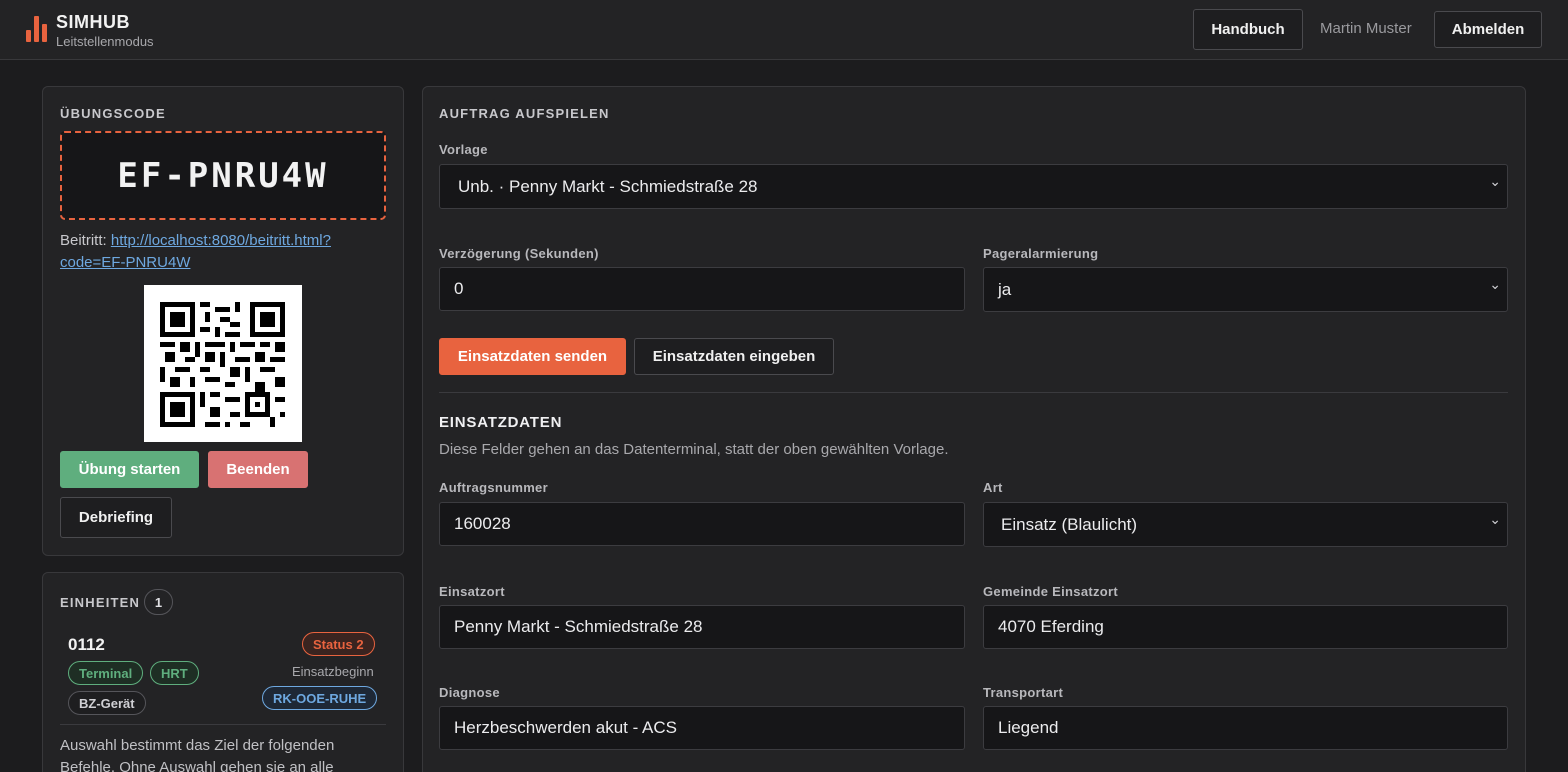 The height and width of the screenshot is (772, 1568). What do you see at coordinates (463, 149) in the screenshot?
I see `template-label: Vorlage` at bounding box center [463, 149].